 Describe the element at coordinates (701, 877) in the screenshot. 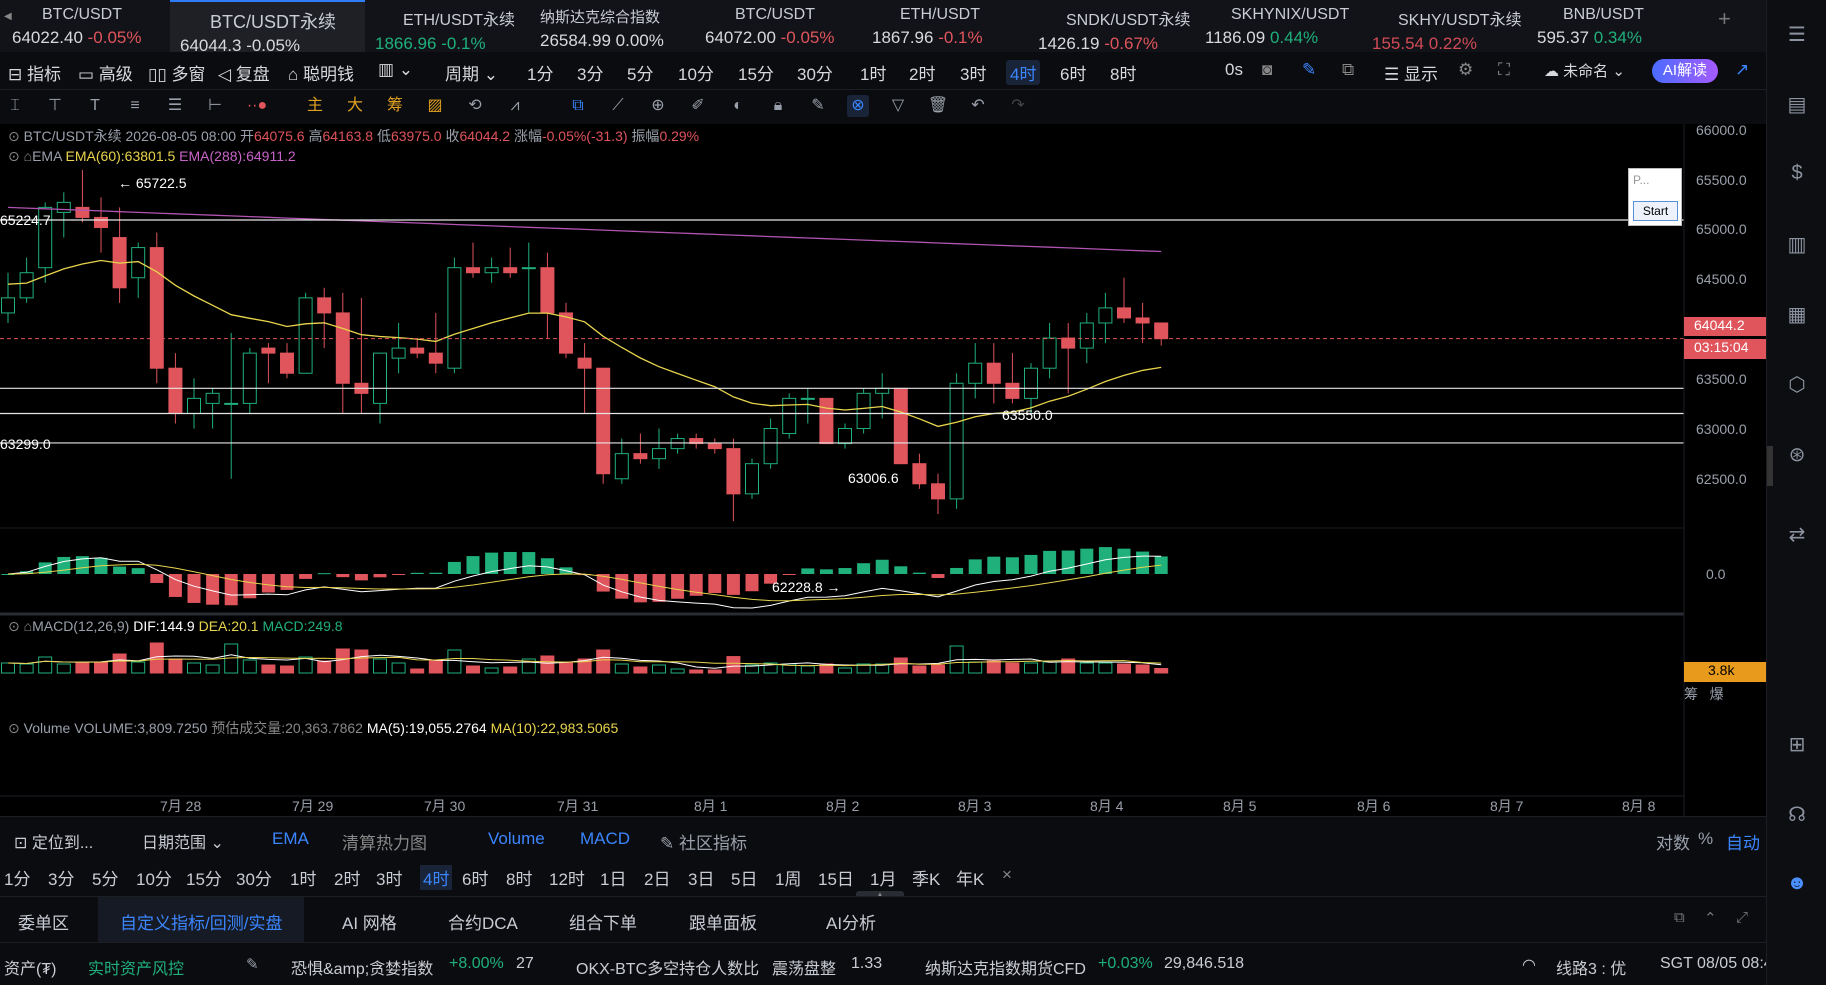

I see `bottom-period-15: 3日` at that location.